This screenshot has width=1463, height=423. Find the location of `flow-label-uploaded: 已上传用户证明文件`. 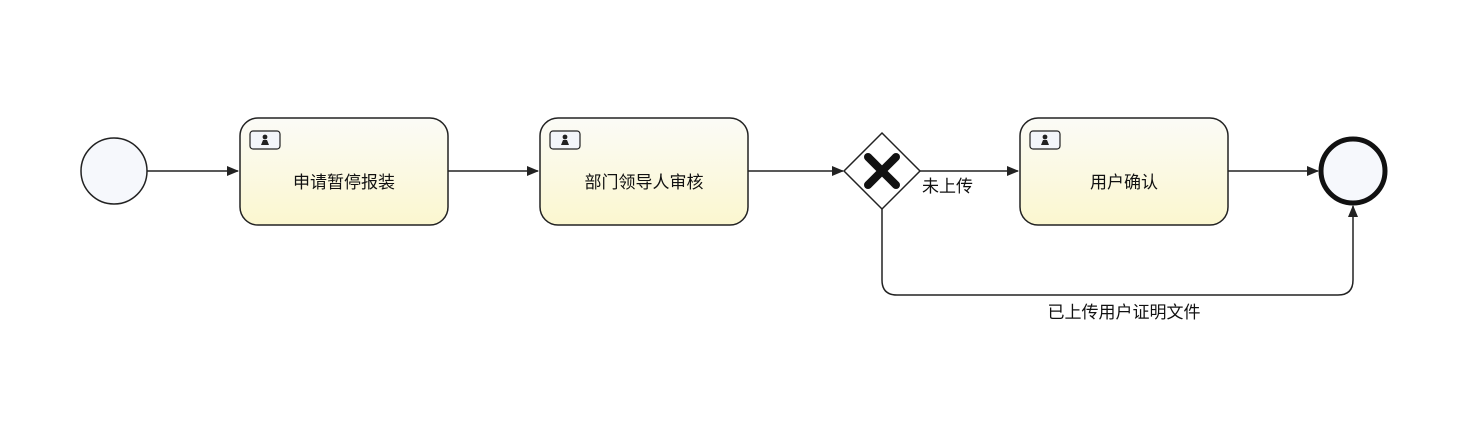

flow-label-uploaded: 已上传用户证明文件 is located at coordinates (1124, 313).